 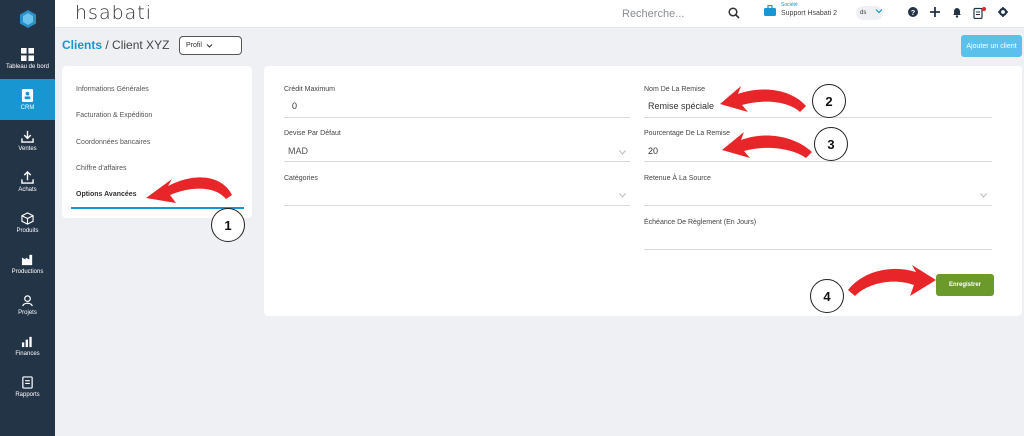 What do you see at coordinates (27, 66) in the screenshot?
I see `sidebar-item-label: Tableau de bord` at bounding box center [27, 66].